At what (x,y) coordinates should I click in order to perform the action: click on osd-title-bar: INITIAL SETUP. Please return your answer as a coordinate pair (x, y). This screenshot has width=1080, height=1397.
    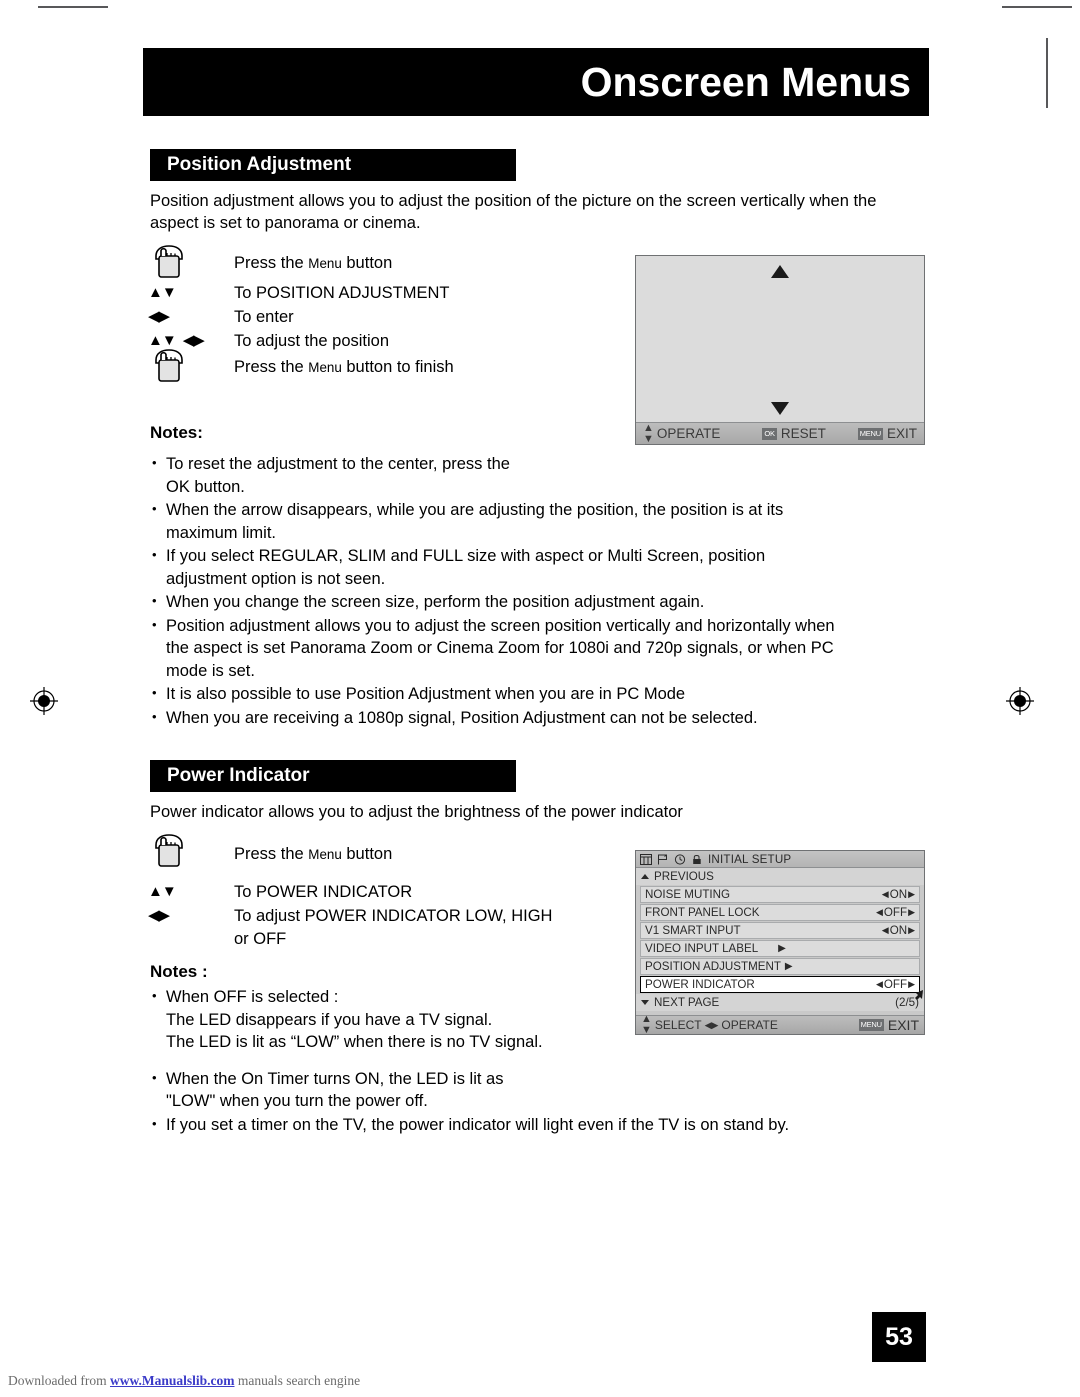
    Looking at the image, I should click on (780, 859).